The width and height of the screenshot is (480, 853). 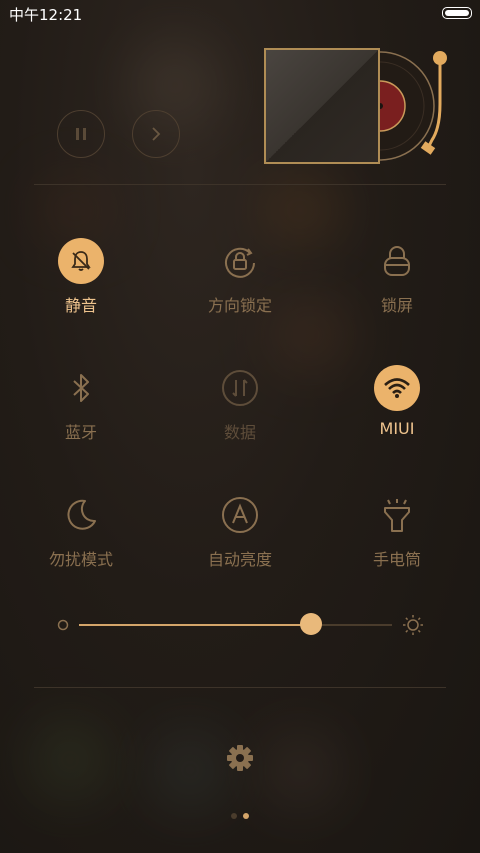 I want to click on status-time: 中午12:21, so click(x=46, y=15).